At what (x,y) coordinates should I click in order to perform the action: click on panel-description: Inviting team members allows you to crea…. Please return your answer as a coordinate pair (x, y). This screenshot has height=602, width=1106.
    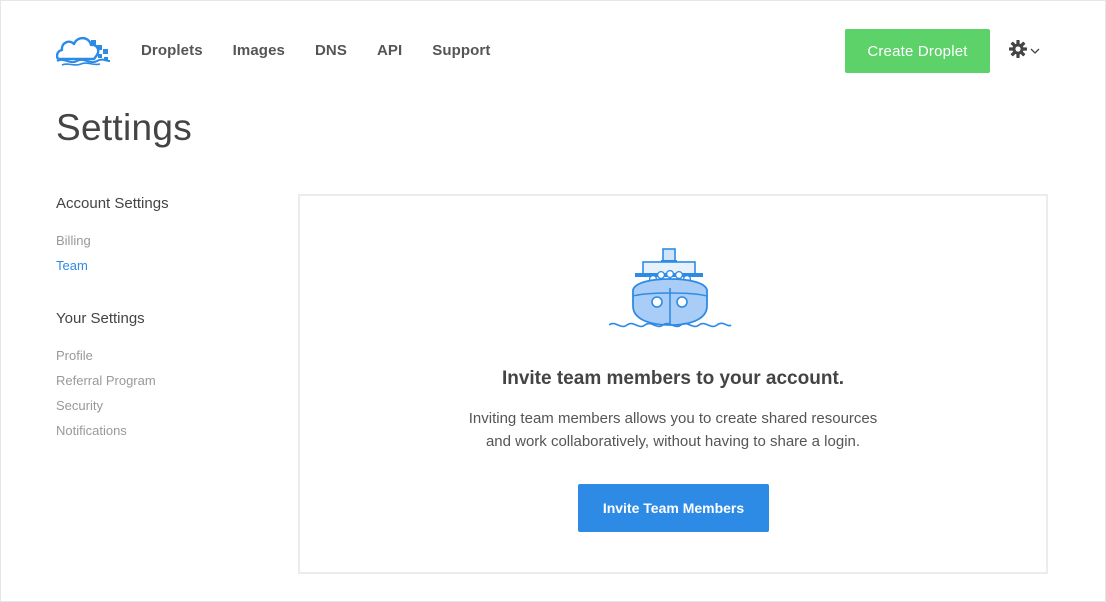
    Looking at the image, I should click on (673, 430).